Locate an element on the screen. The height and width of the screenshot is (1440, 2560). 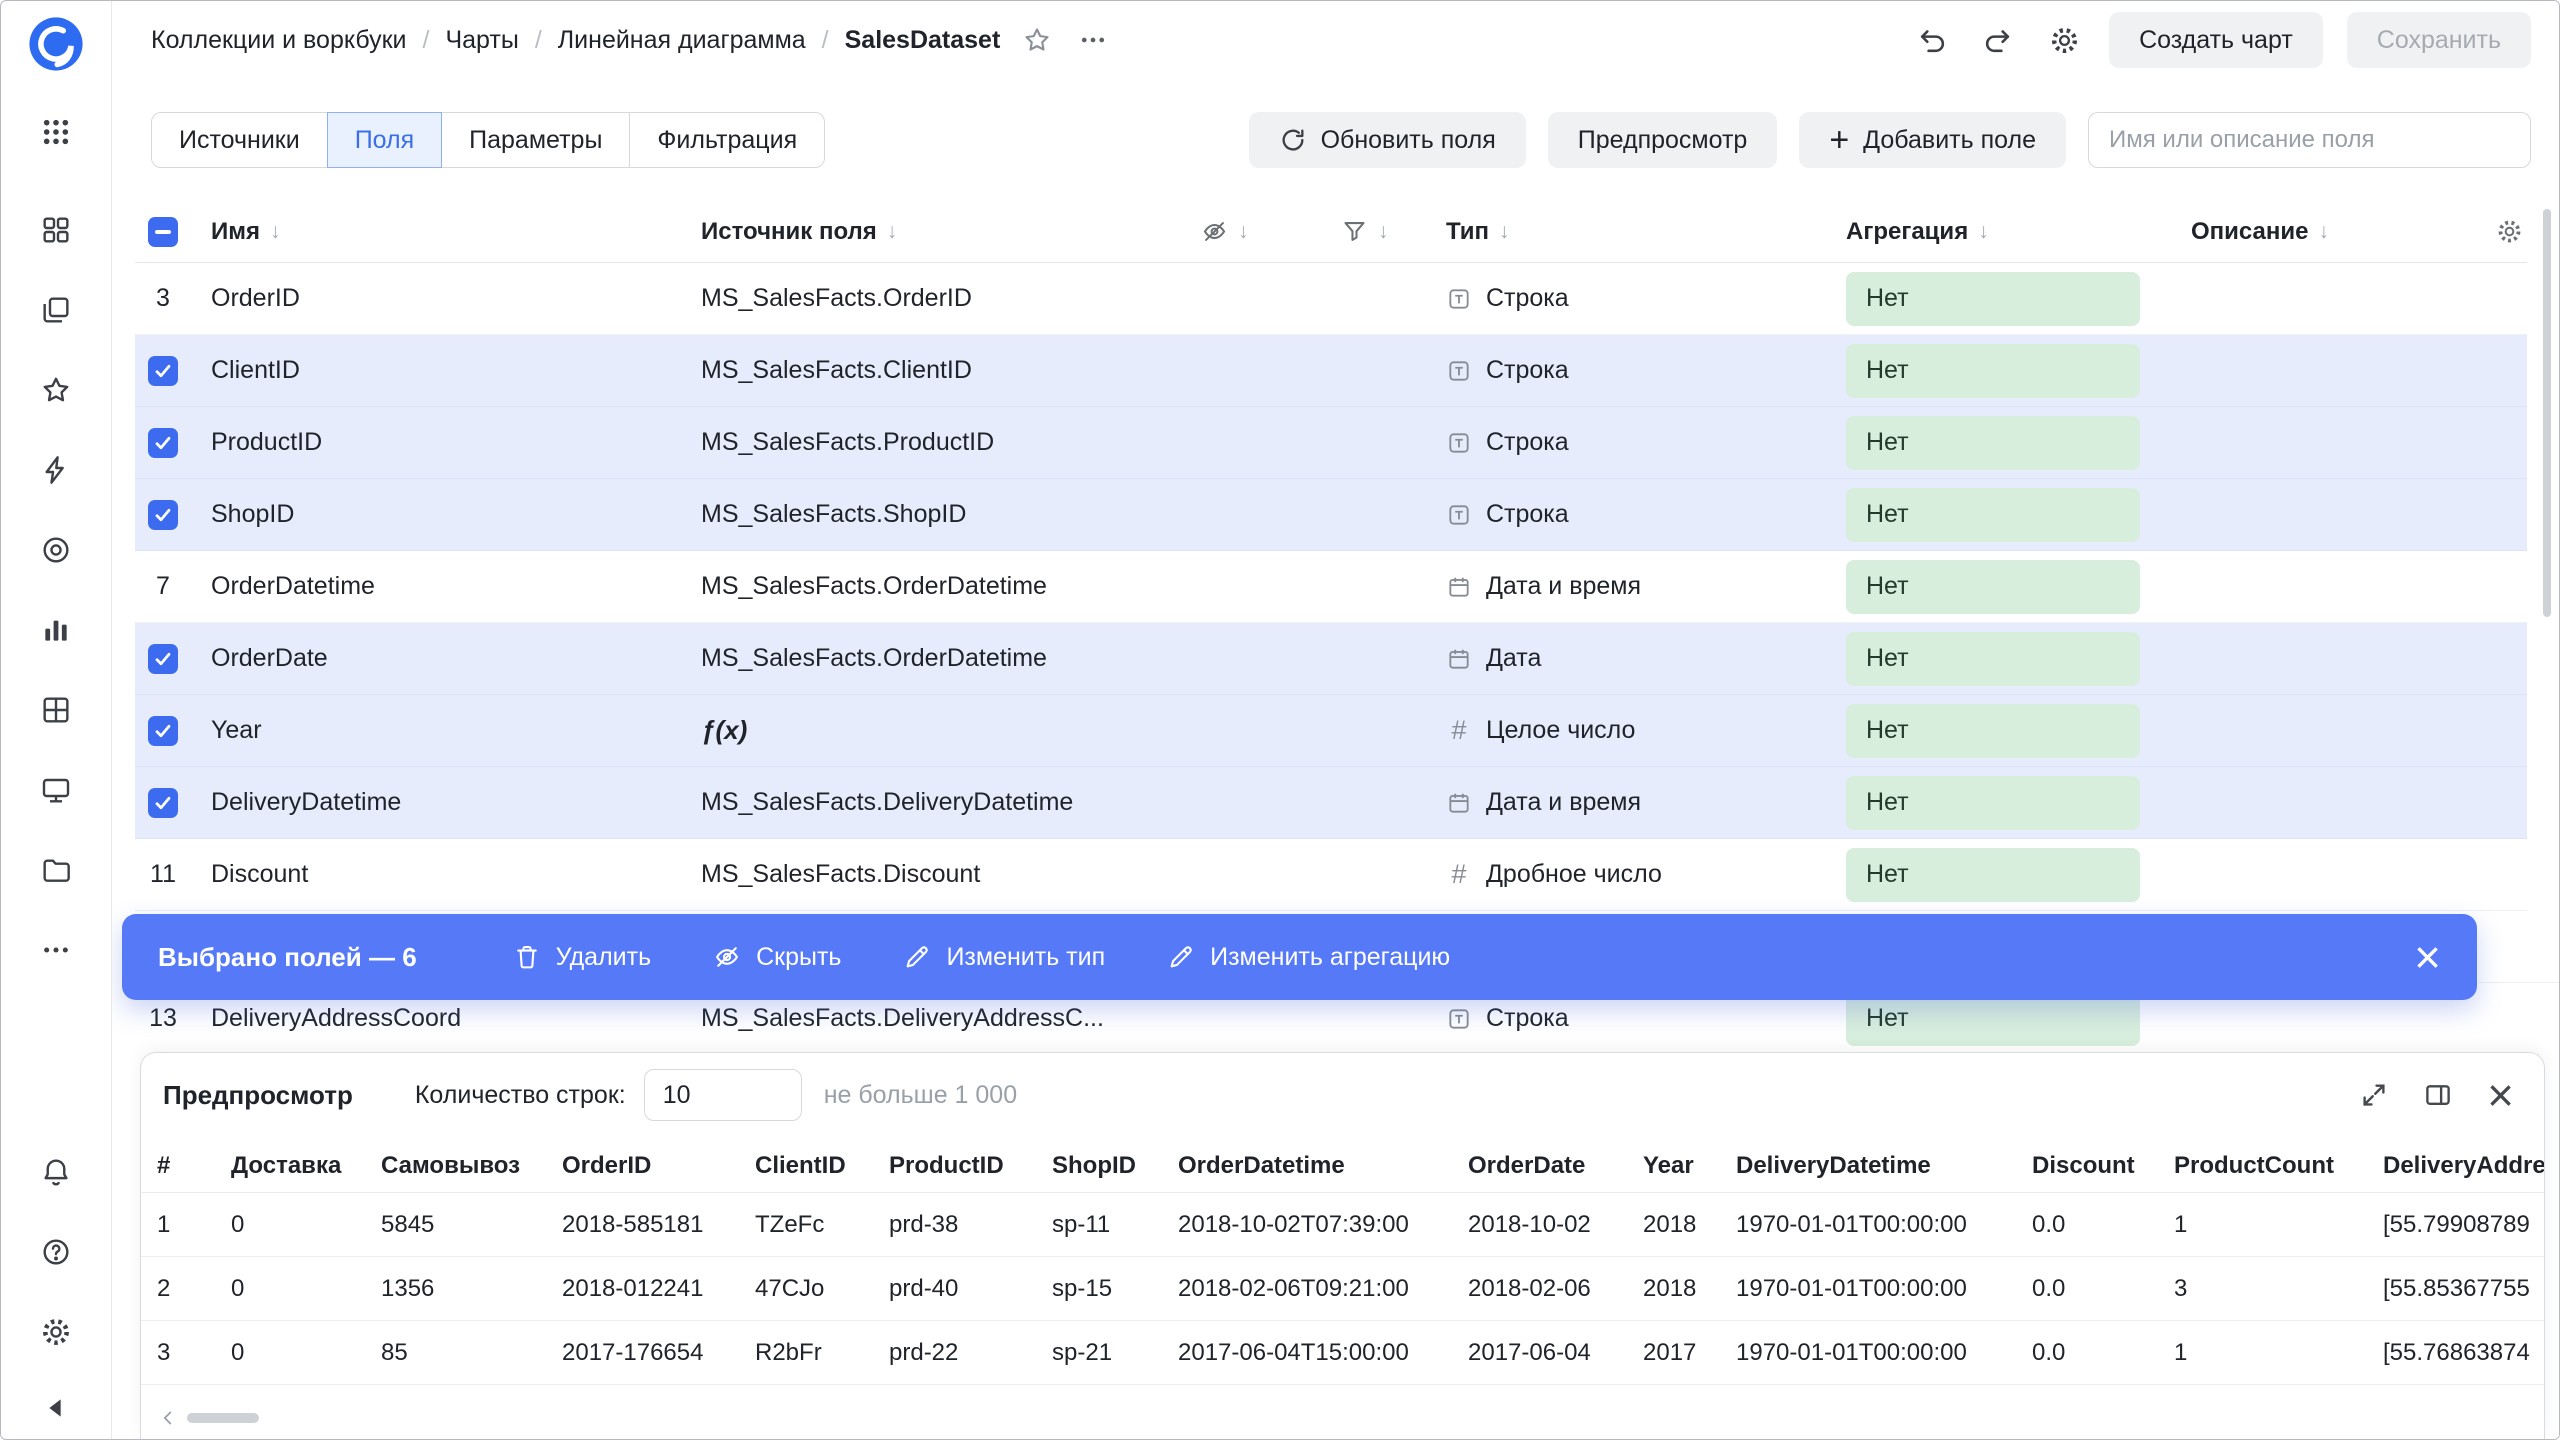
scrollbar-thumb is located at coordinates (223, 1418).